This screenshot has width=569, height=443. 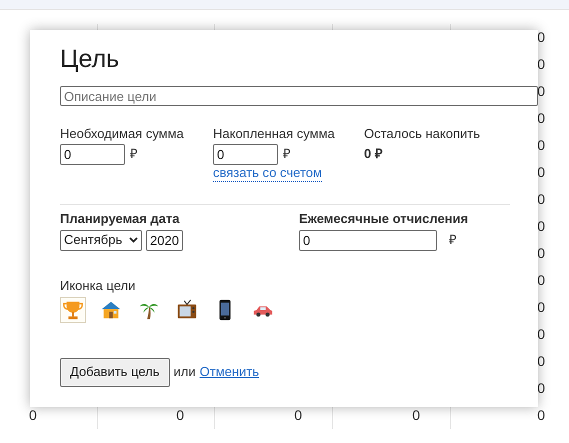 I want to click on field-label: Иконка цели, so click(x=98, y=285).